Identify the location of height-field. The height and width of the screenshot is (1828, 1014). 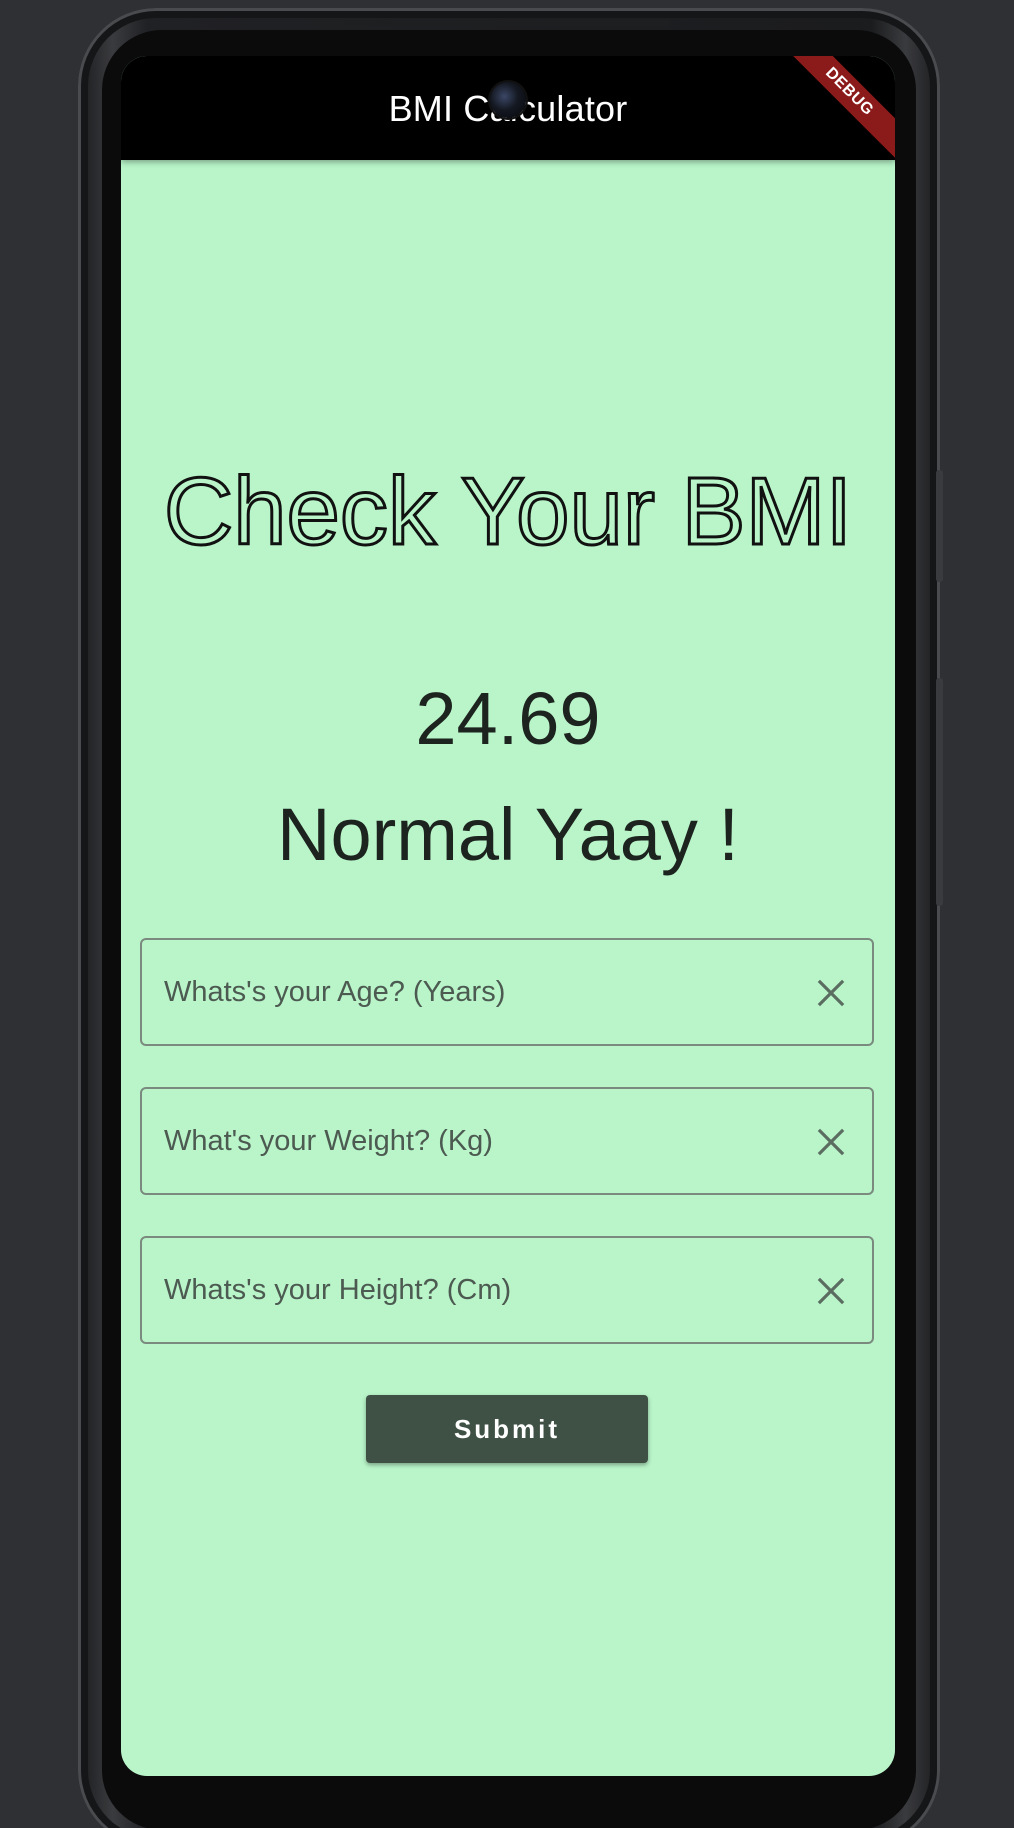
(507, 1290).